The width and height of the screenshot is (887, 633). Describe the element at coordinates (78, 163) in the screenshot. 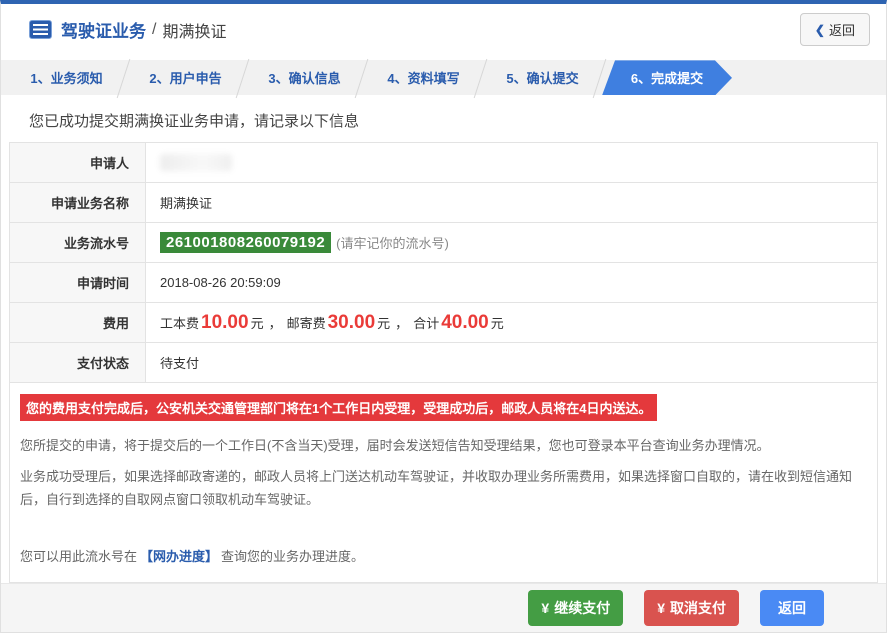

I see `applicant-label: 申请人` at that location.